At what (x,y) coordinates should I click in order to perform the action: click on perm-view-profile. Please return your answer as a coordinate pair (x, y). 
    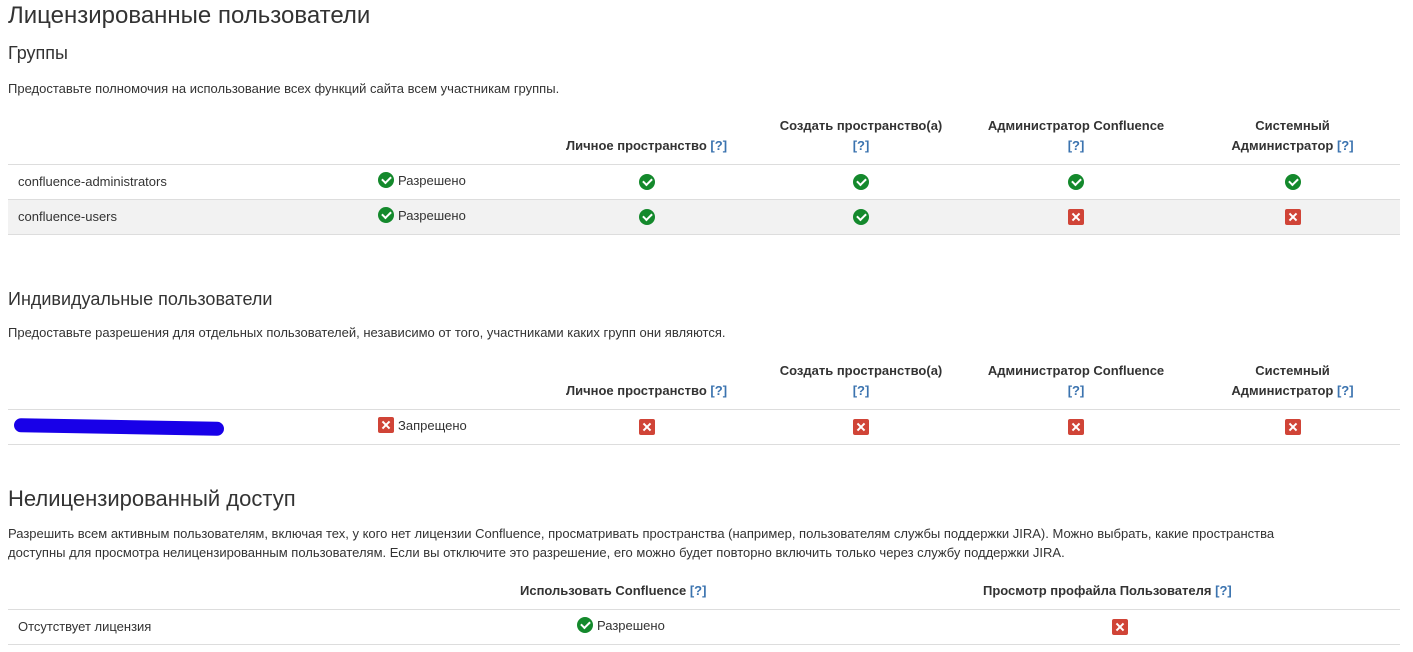
    Looking at the image, I should click on (1120, 627).